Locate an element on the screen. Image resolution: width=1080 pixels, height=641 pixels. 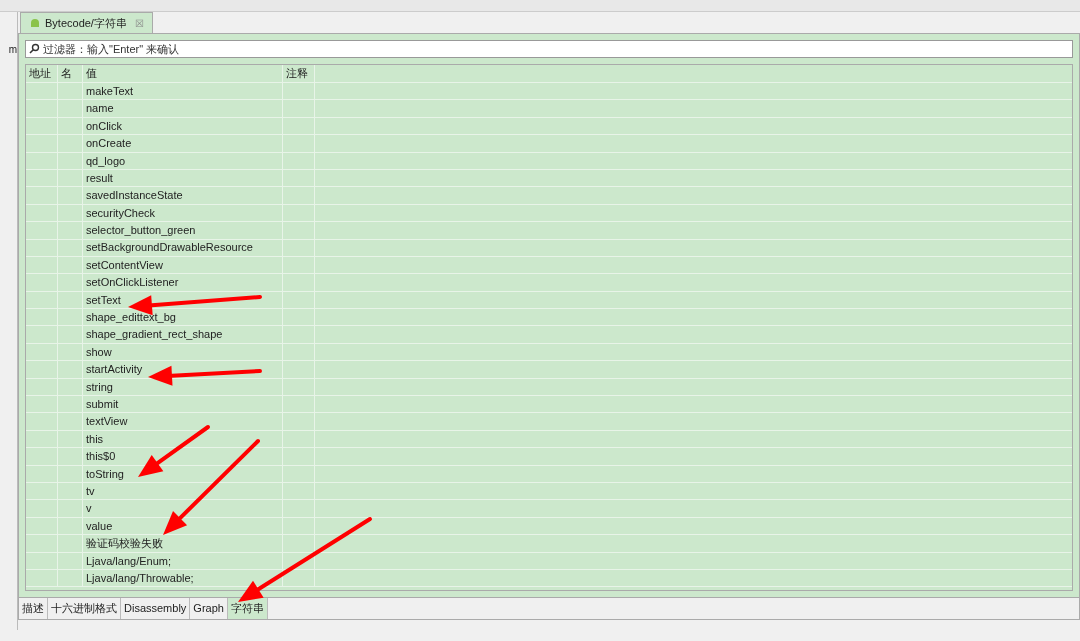
panel-text: m is located at coordinates (12, 50).